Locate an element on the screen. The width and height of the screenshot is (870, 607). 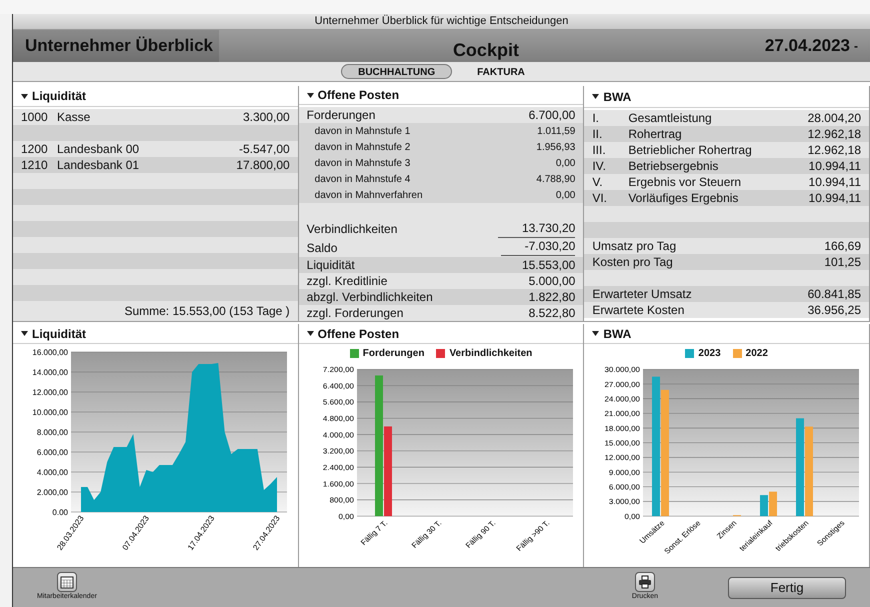
row-code: 1210 is located at coordinates (35, 165).